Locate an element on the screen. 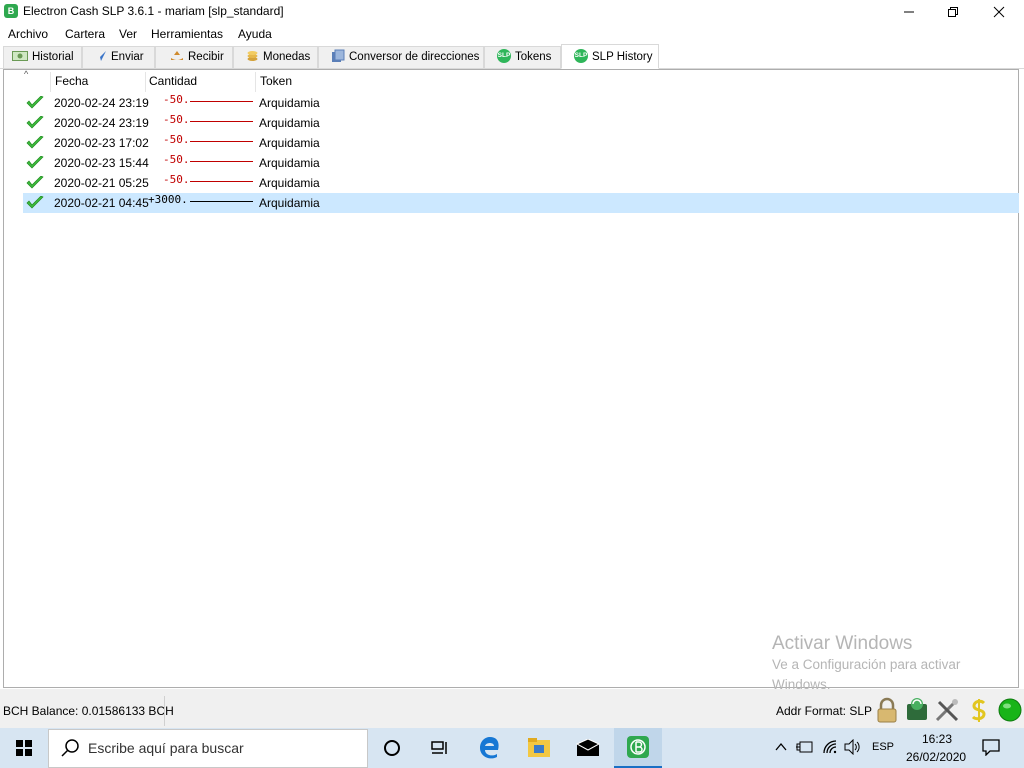  tab-enviar: Enviar is located at coordinates (118, 57).